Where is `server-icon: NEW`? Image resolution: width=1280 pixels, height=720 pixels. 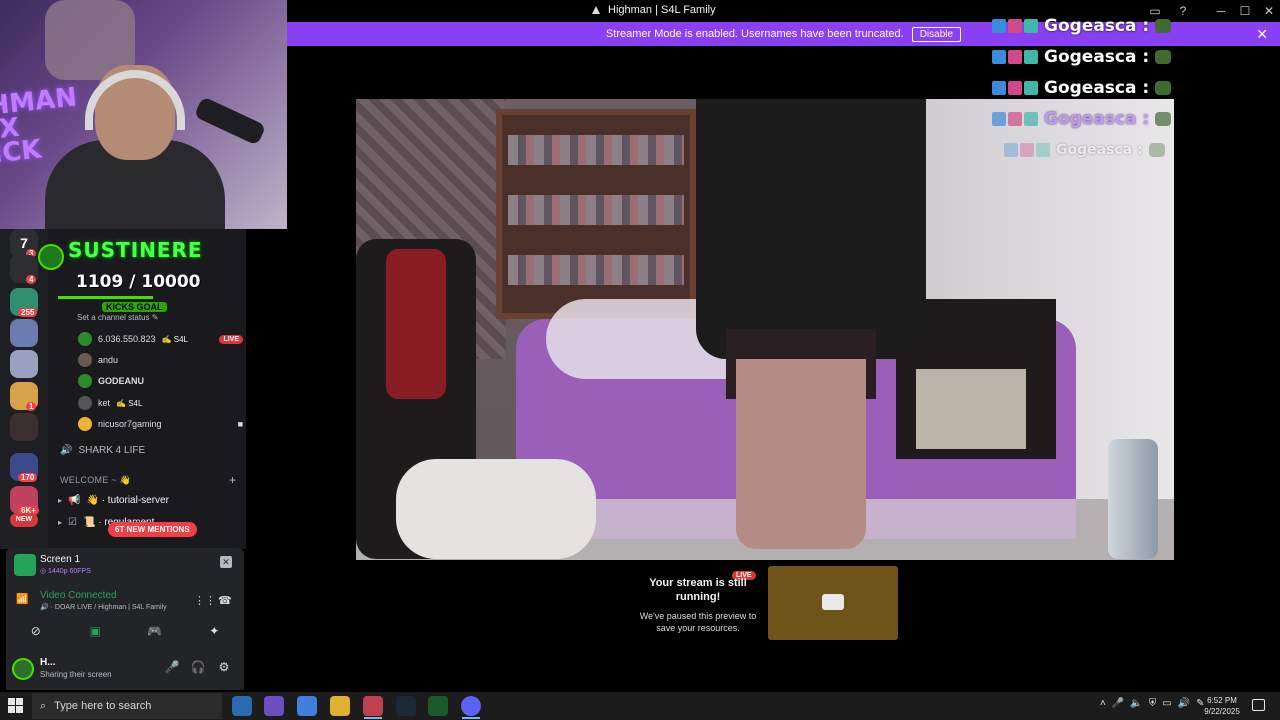
server-icon: NEW is located at coordinates (24, 520).